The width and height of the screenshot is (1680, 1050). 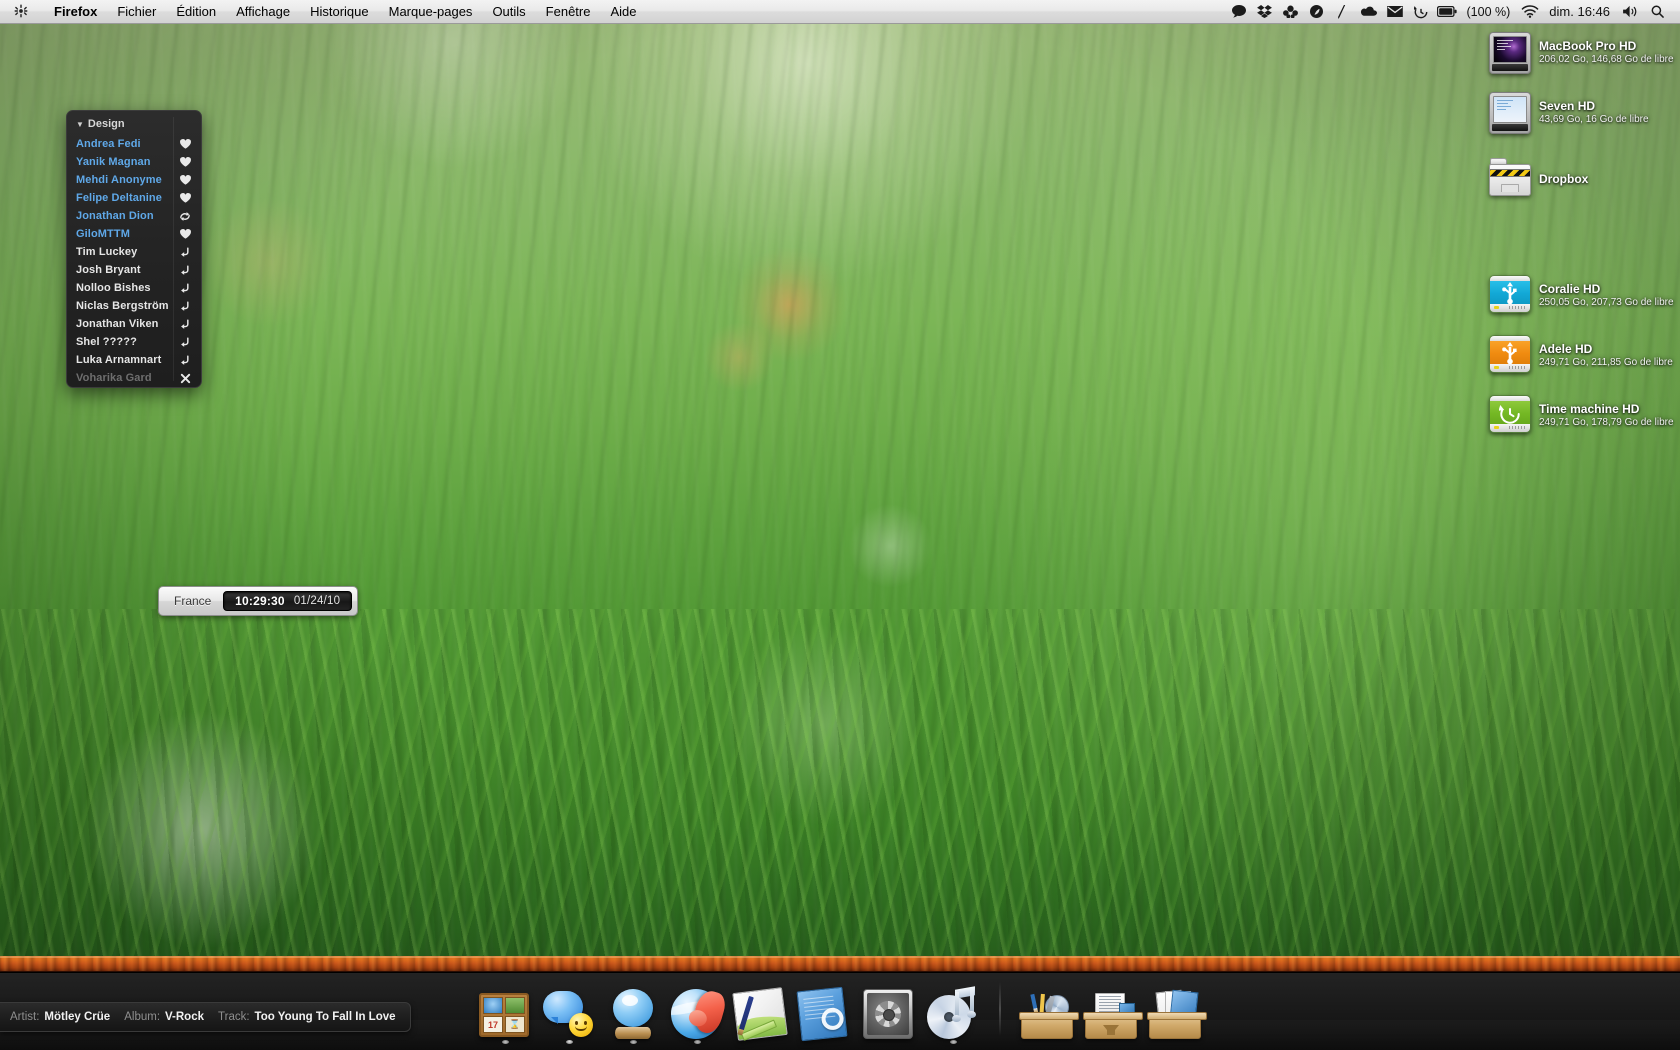 What do you see at coordinates (103, 234) in the screenshot?
I see `design-widget-row-name: GiloMTTM` at bounding box center [103, 234].